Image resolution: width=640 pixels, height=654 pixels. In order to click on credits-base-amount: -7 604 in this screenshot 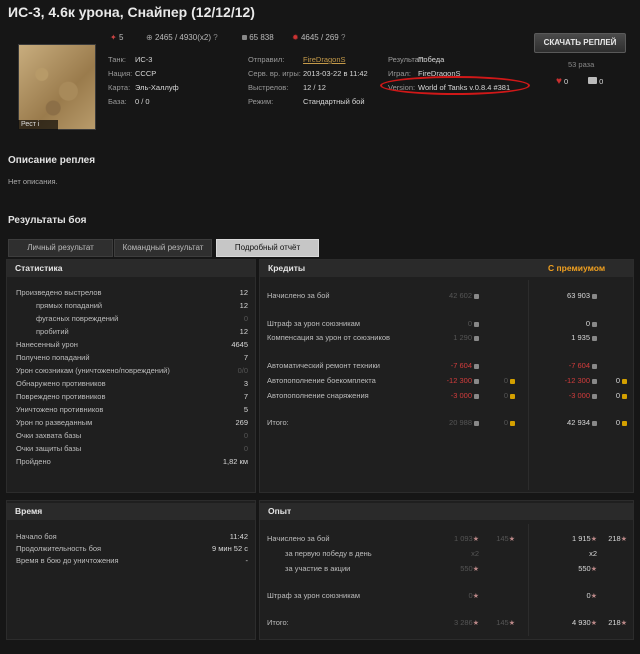, I will do `click(461, 365)`.